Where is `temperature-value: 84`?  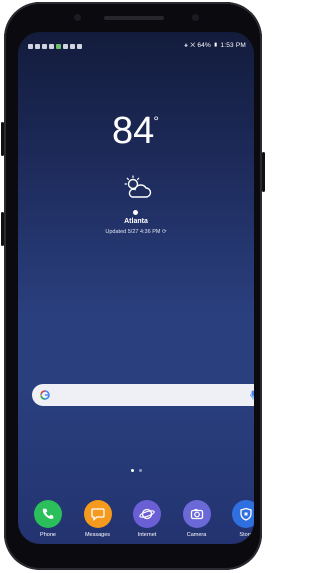
temperature-value: 84 is located at coordinates (133, 131).